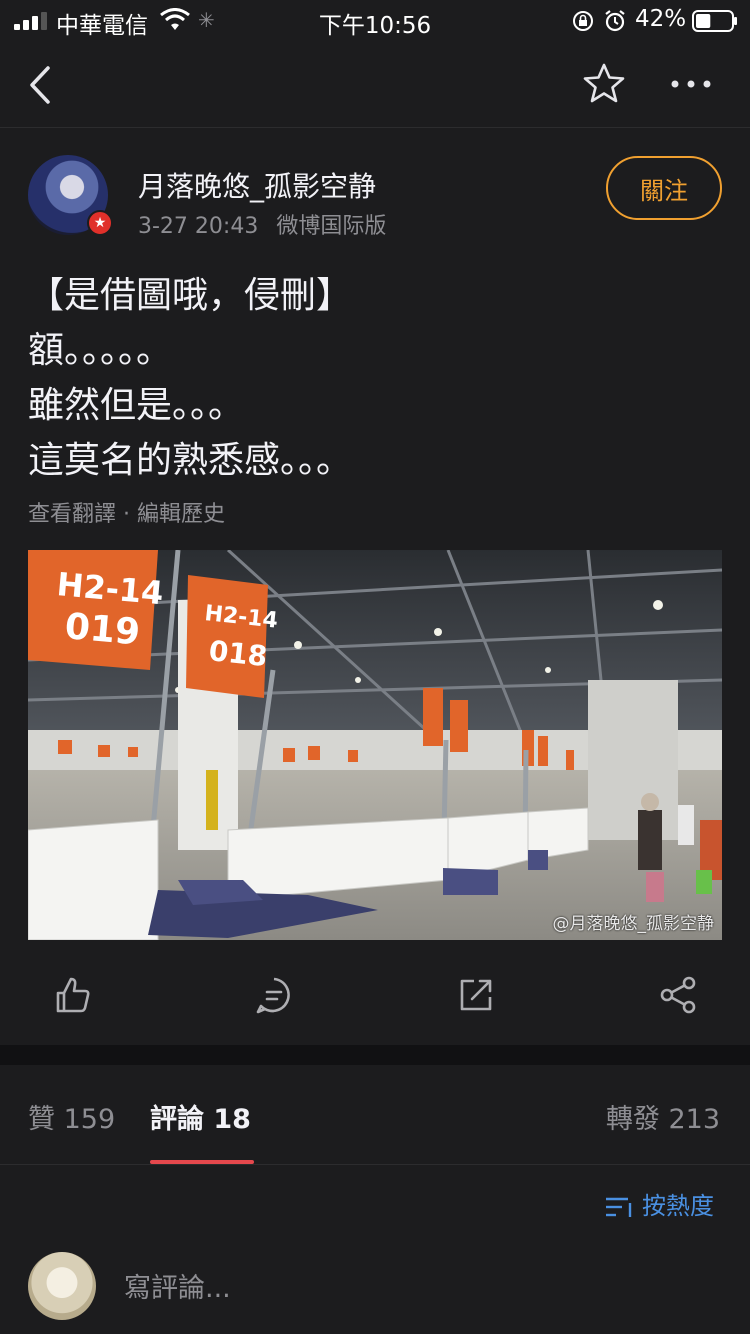 The image size is (750, 1334). Describe the element at coordinates (615, 21) in the screenshot. I see `alarm-icon` at that location.